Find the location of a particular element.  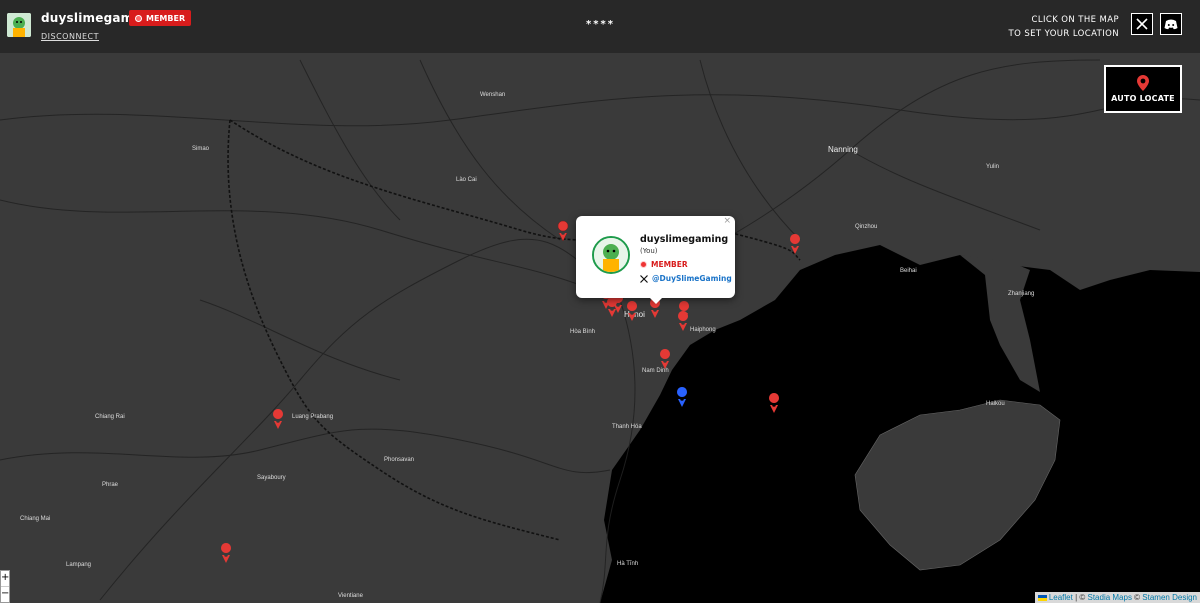

label-ha-tinh: Hà Tĩnh is located at coordinates (627, 564).